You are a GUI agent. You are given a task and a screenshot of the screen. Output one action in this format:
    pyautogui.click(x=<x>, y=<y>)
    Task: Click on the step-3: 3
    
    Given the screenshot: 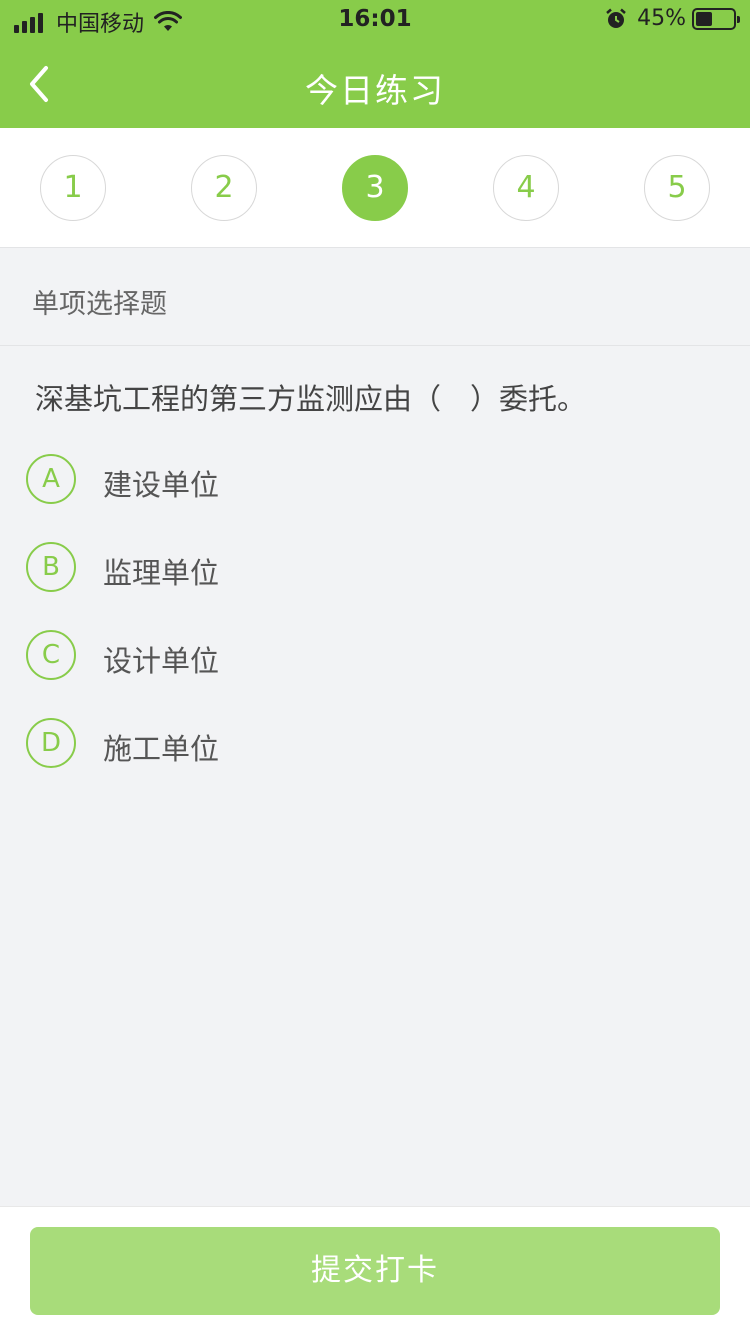 What is the action you would take?
    pyautogui.click(x=375, y=188)
    